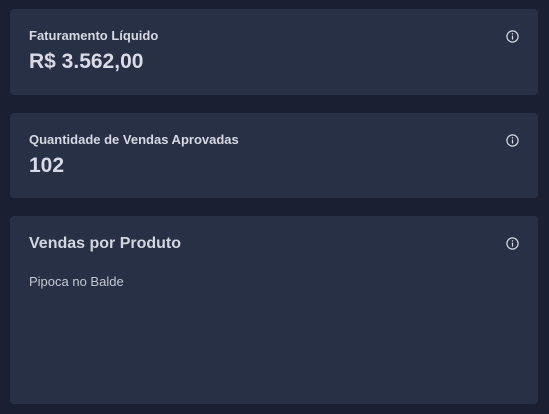 This screenshot has width=549, height=414. I want to click on product-list-item: Pipoca no Balde, so click(76, 281).